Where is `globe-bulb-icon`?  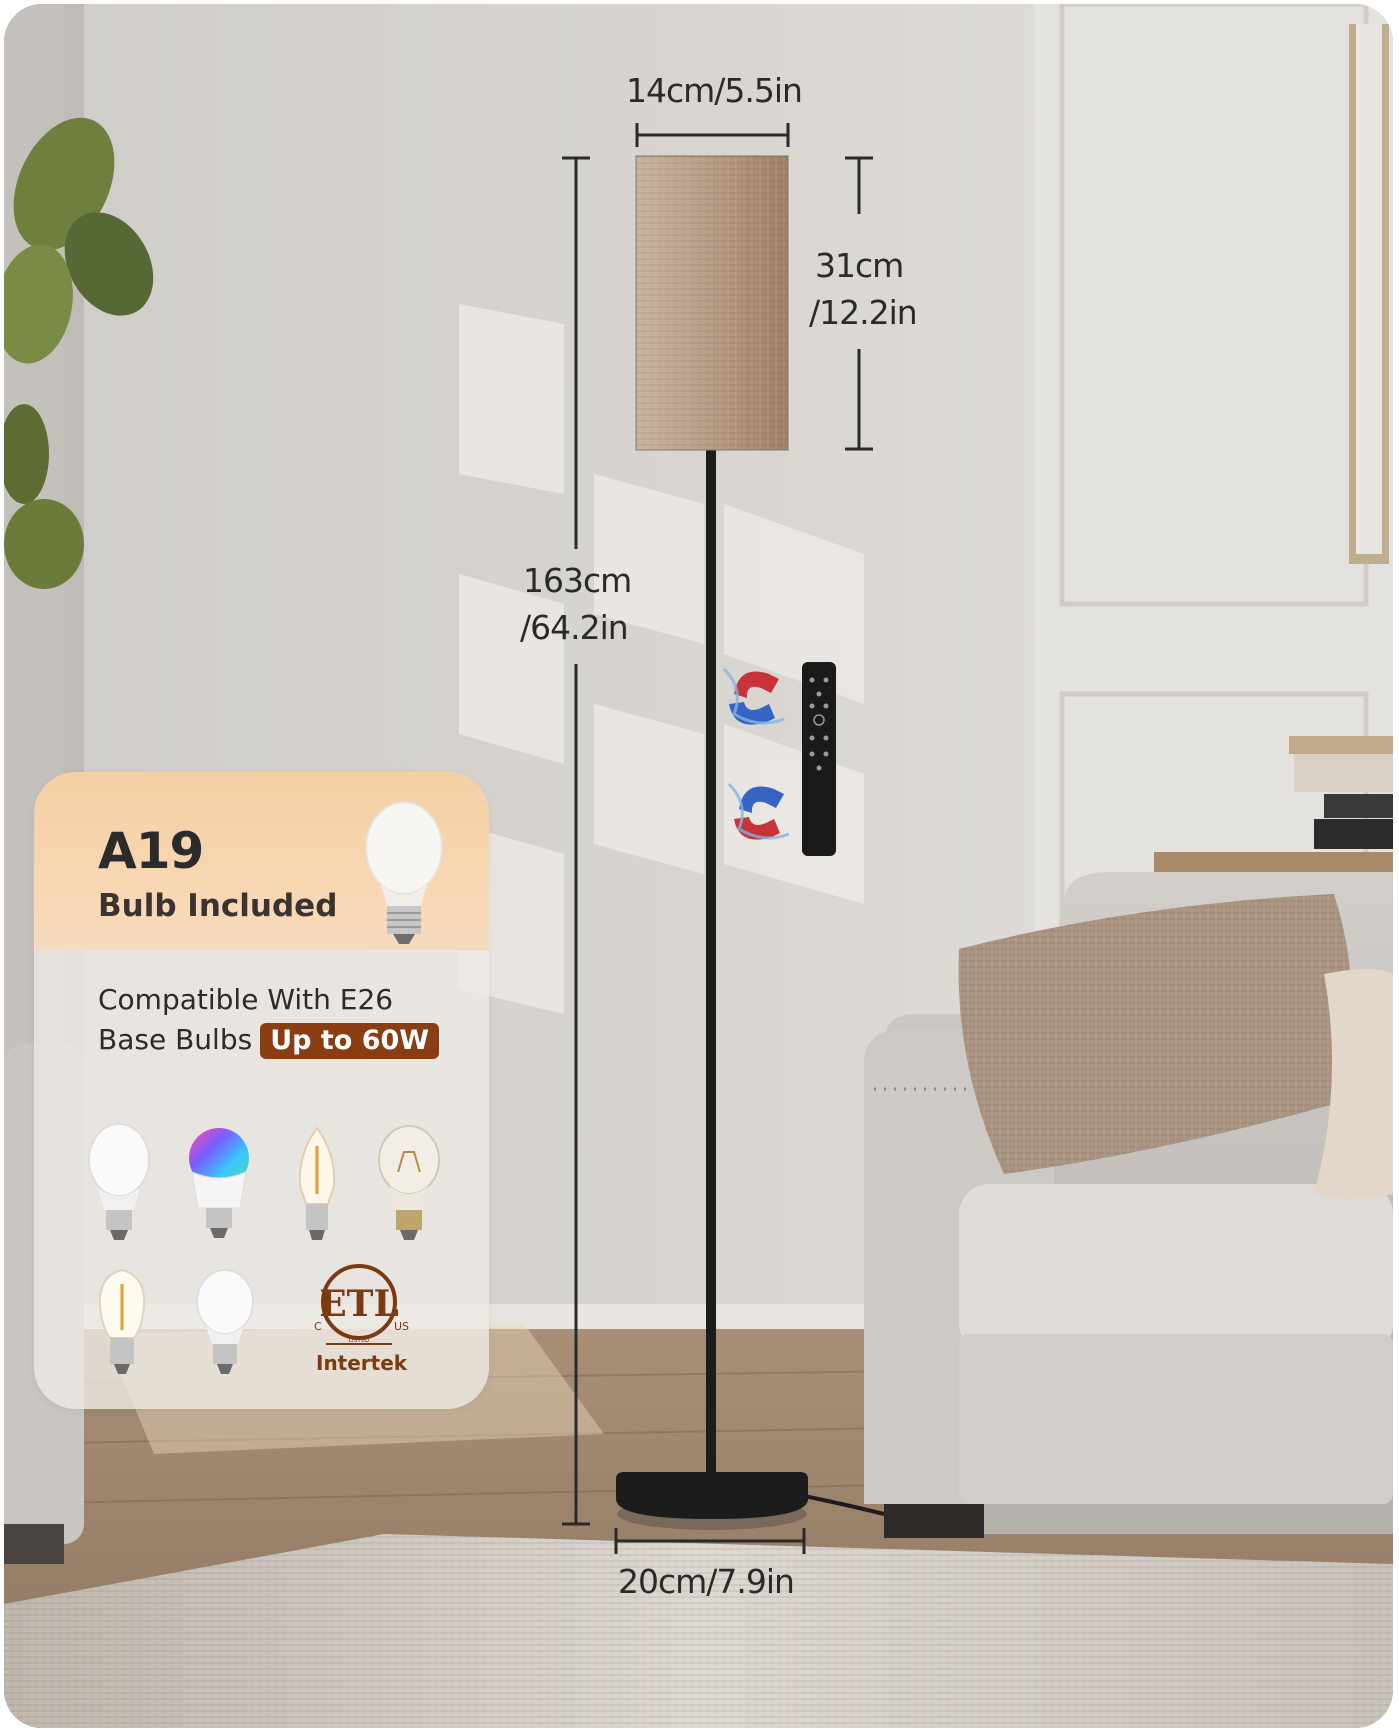
globe-bulb-icon is located at coordinates (225, 1321).